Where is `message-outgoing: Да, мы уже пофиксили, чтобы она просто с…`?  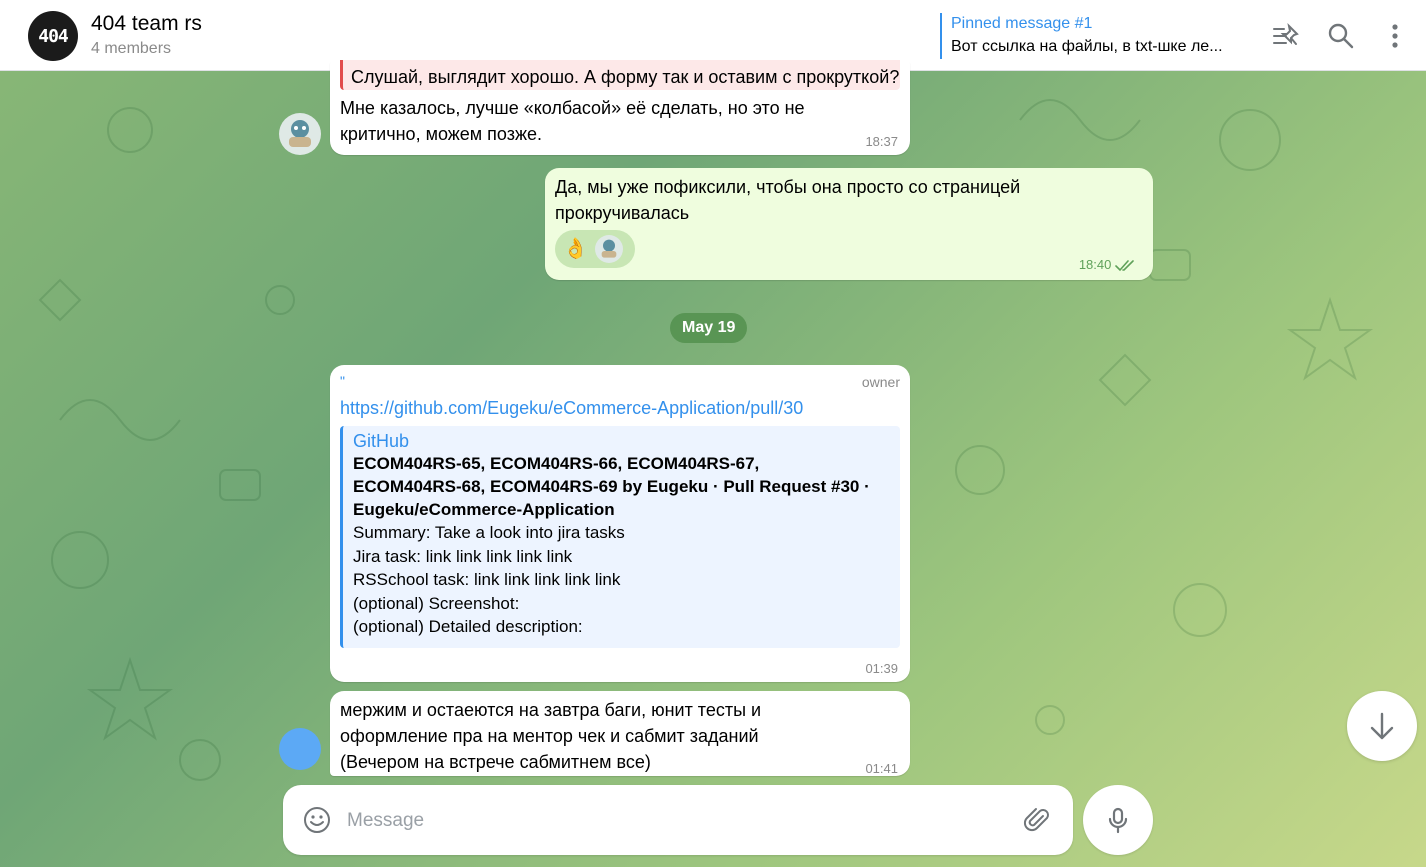 message-outgoing: Да, мы уже пофиксили, чтобы она просто с… is located at coordinates (849, 224).